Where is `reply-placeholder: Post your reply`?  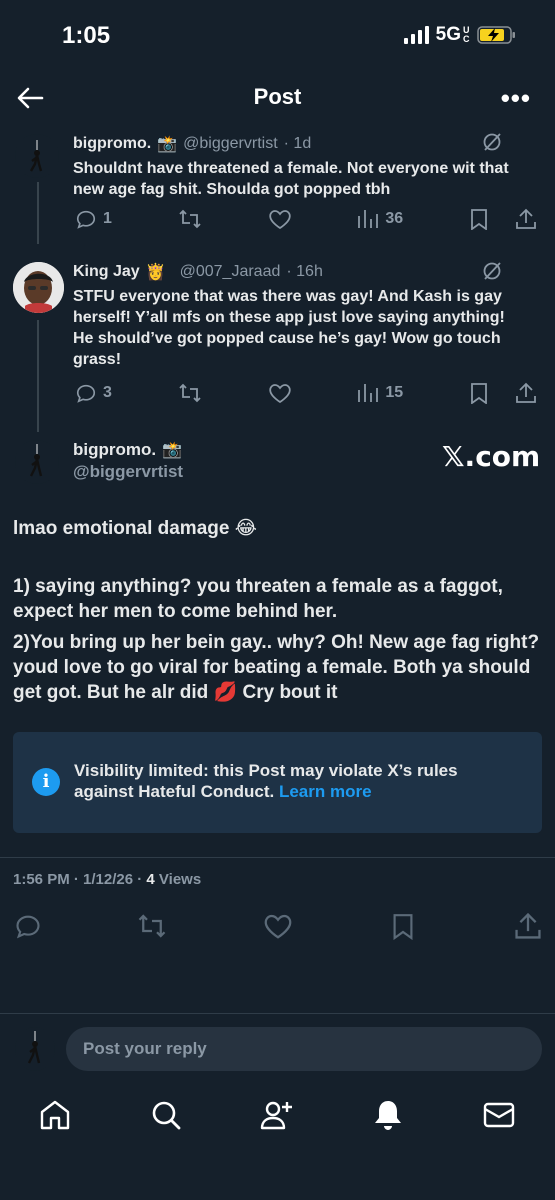 reply-placeholder: Post your reply is located at coordinates (145, 1048).